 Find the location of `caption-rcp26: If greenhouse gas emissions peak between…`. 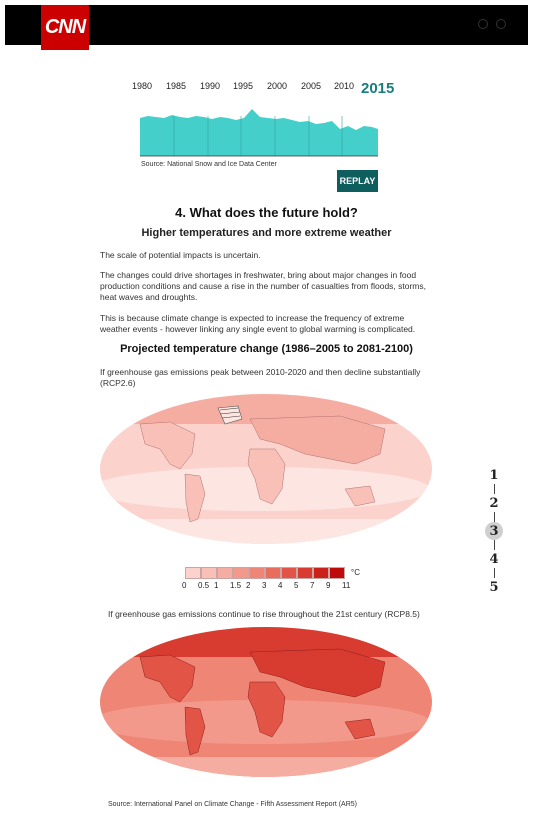

caption-rcp26: If greenhouse gas emissions peak between… is located at coordinates (260, 377).